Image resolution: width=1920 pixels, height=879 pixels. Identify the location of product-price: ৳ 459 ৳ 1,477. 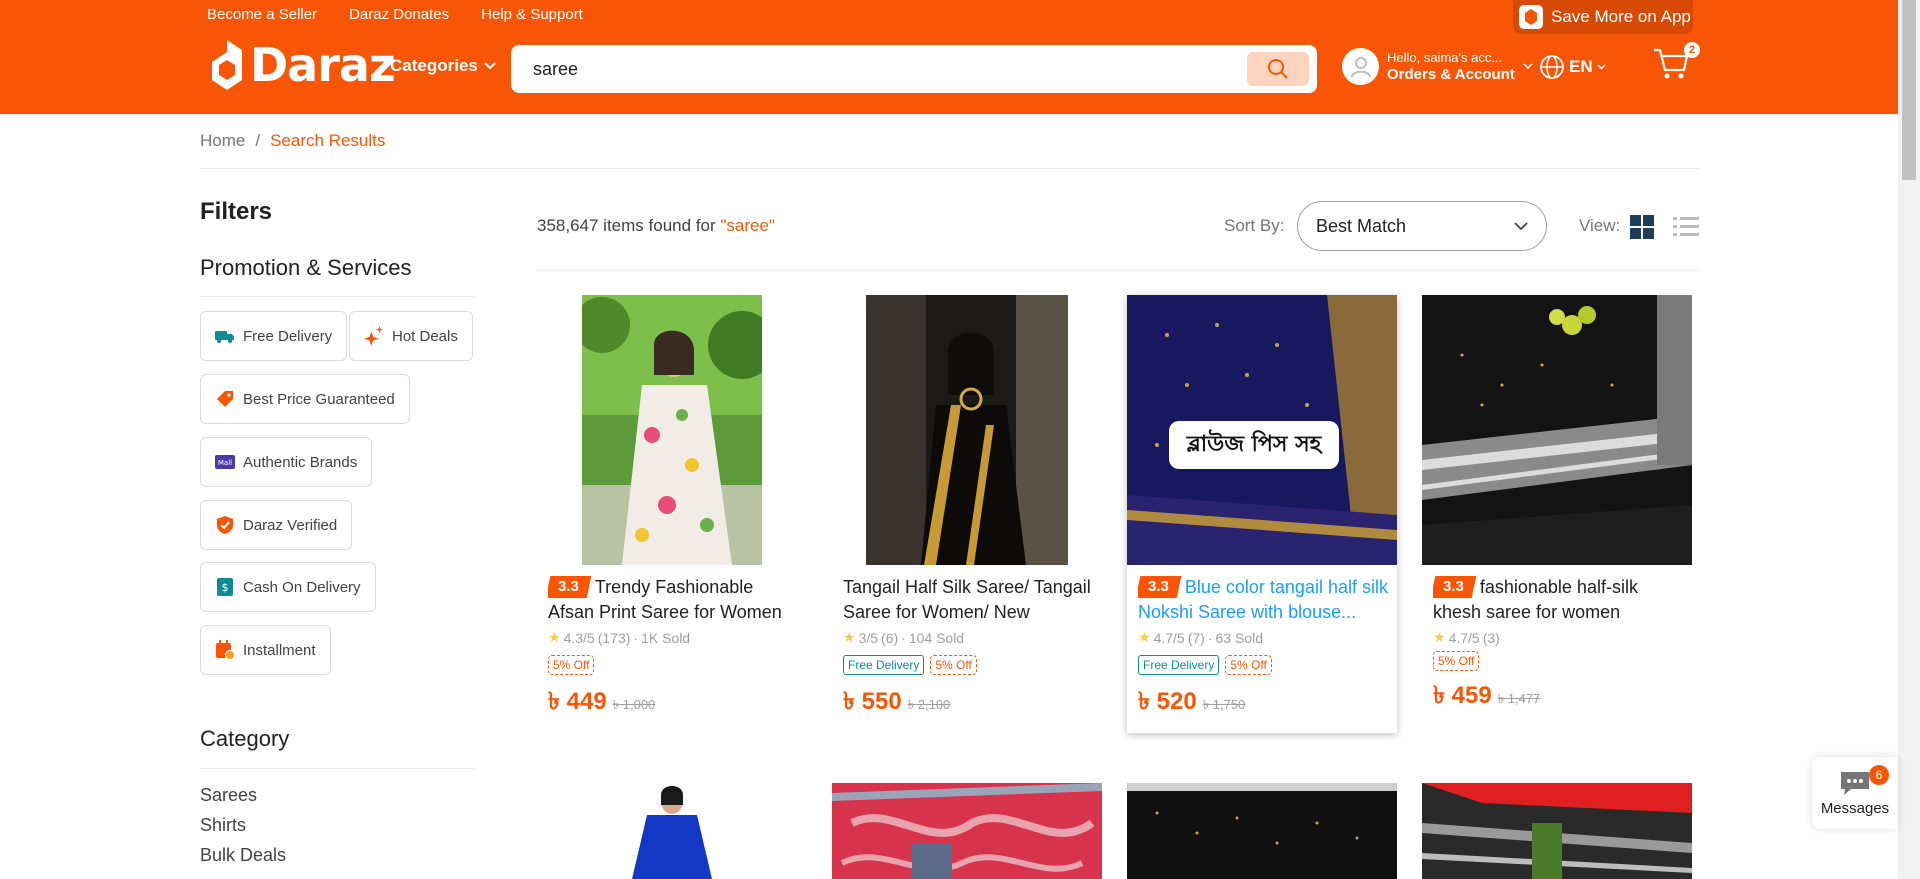
(1486, 697).